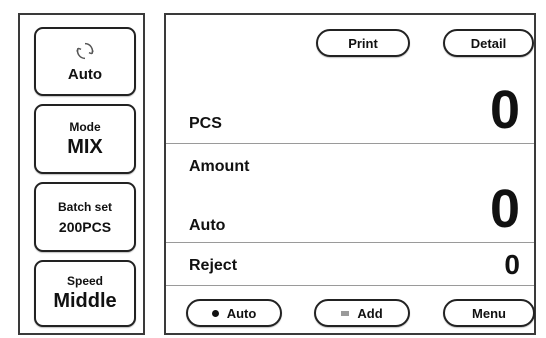 Image resolution: width=546 pixels, height=338 pixels. Describe the element at coordinates (85, 226) in the screenshot. I see `batch-value: 200PCS` at that location.